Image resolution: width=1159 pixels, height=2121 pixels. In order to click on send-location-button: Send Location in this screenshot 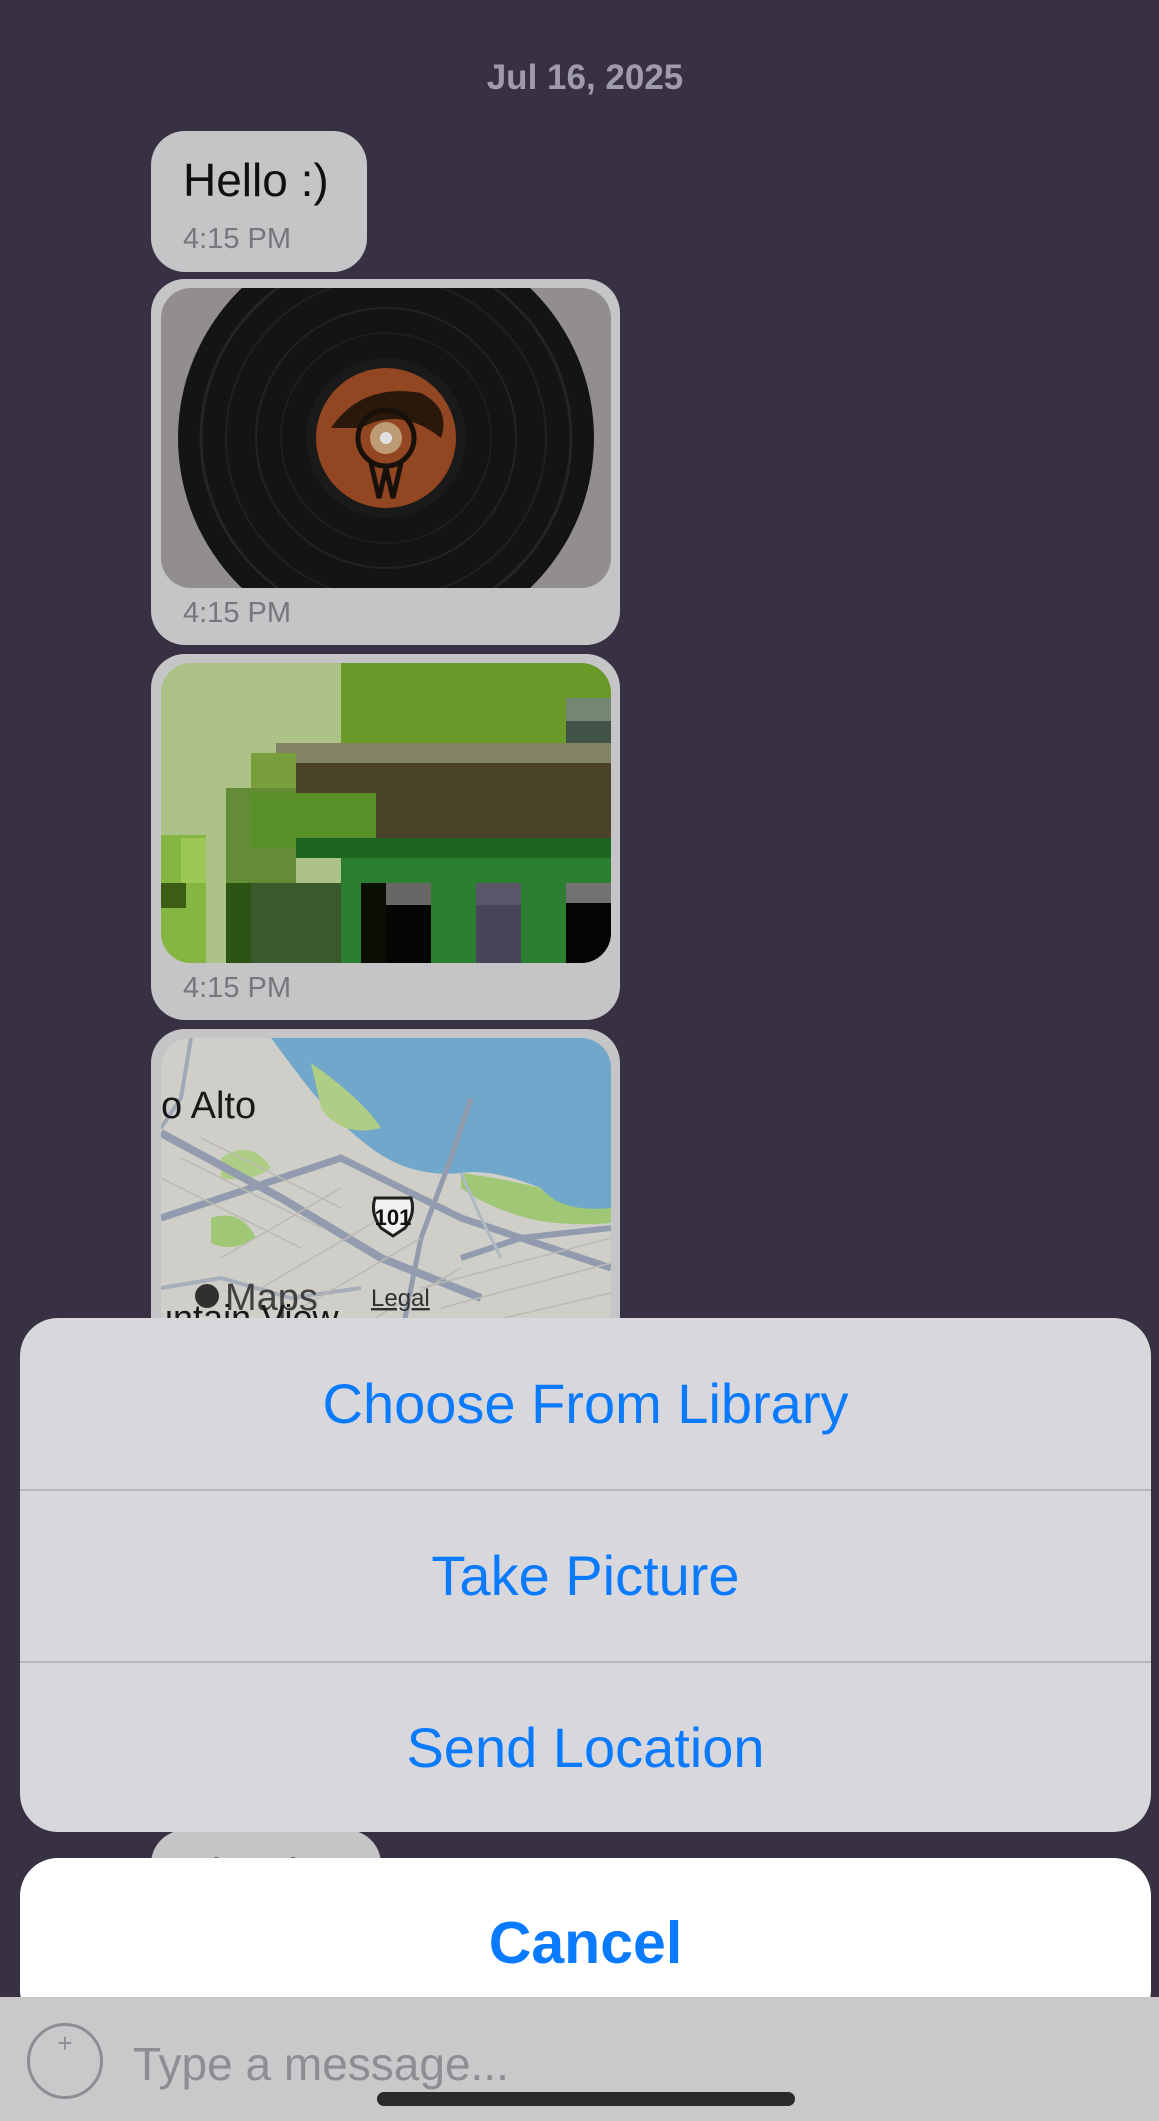, I will do `click(585, 1747)`.